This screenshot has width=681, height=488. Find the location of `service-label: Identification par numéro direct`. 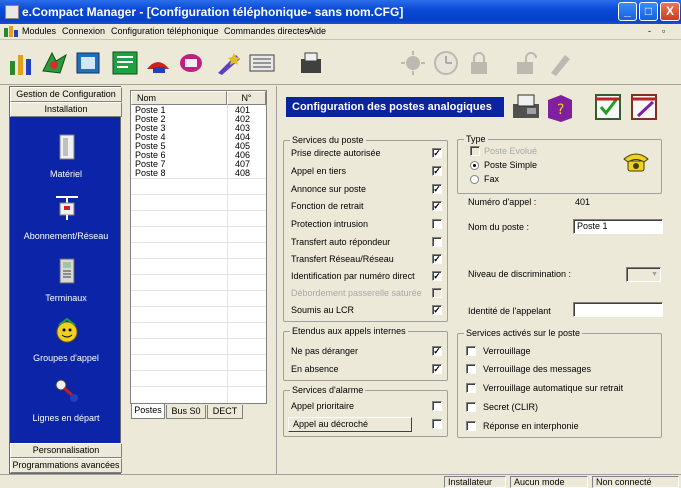

service-label: Identification par numéro direct is located at coordinates (353, 276).